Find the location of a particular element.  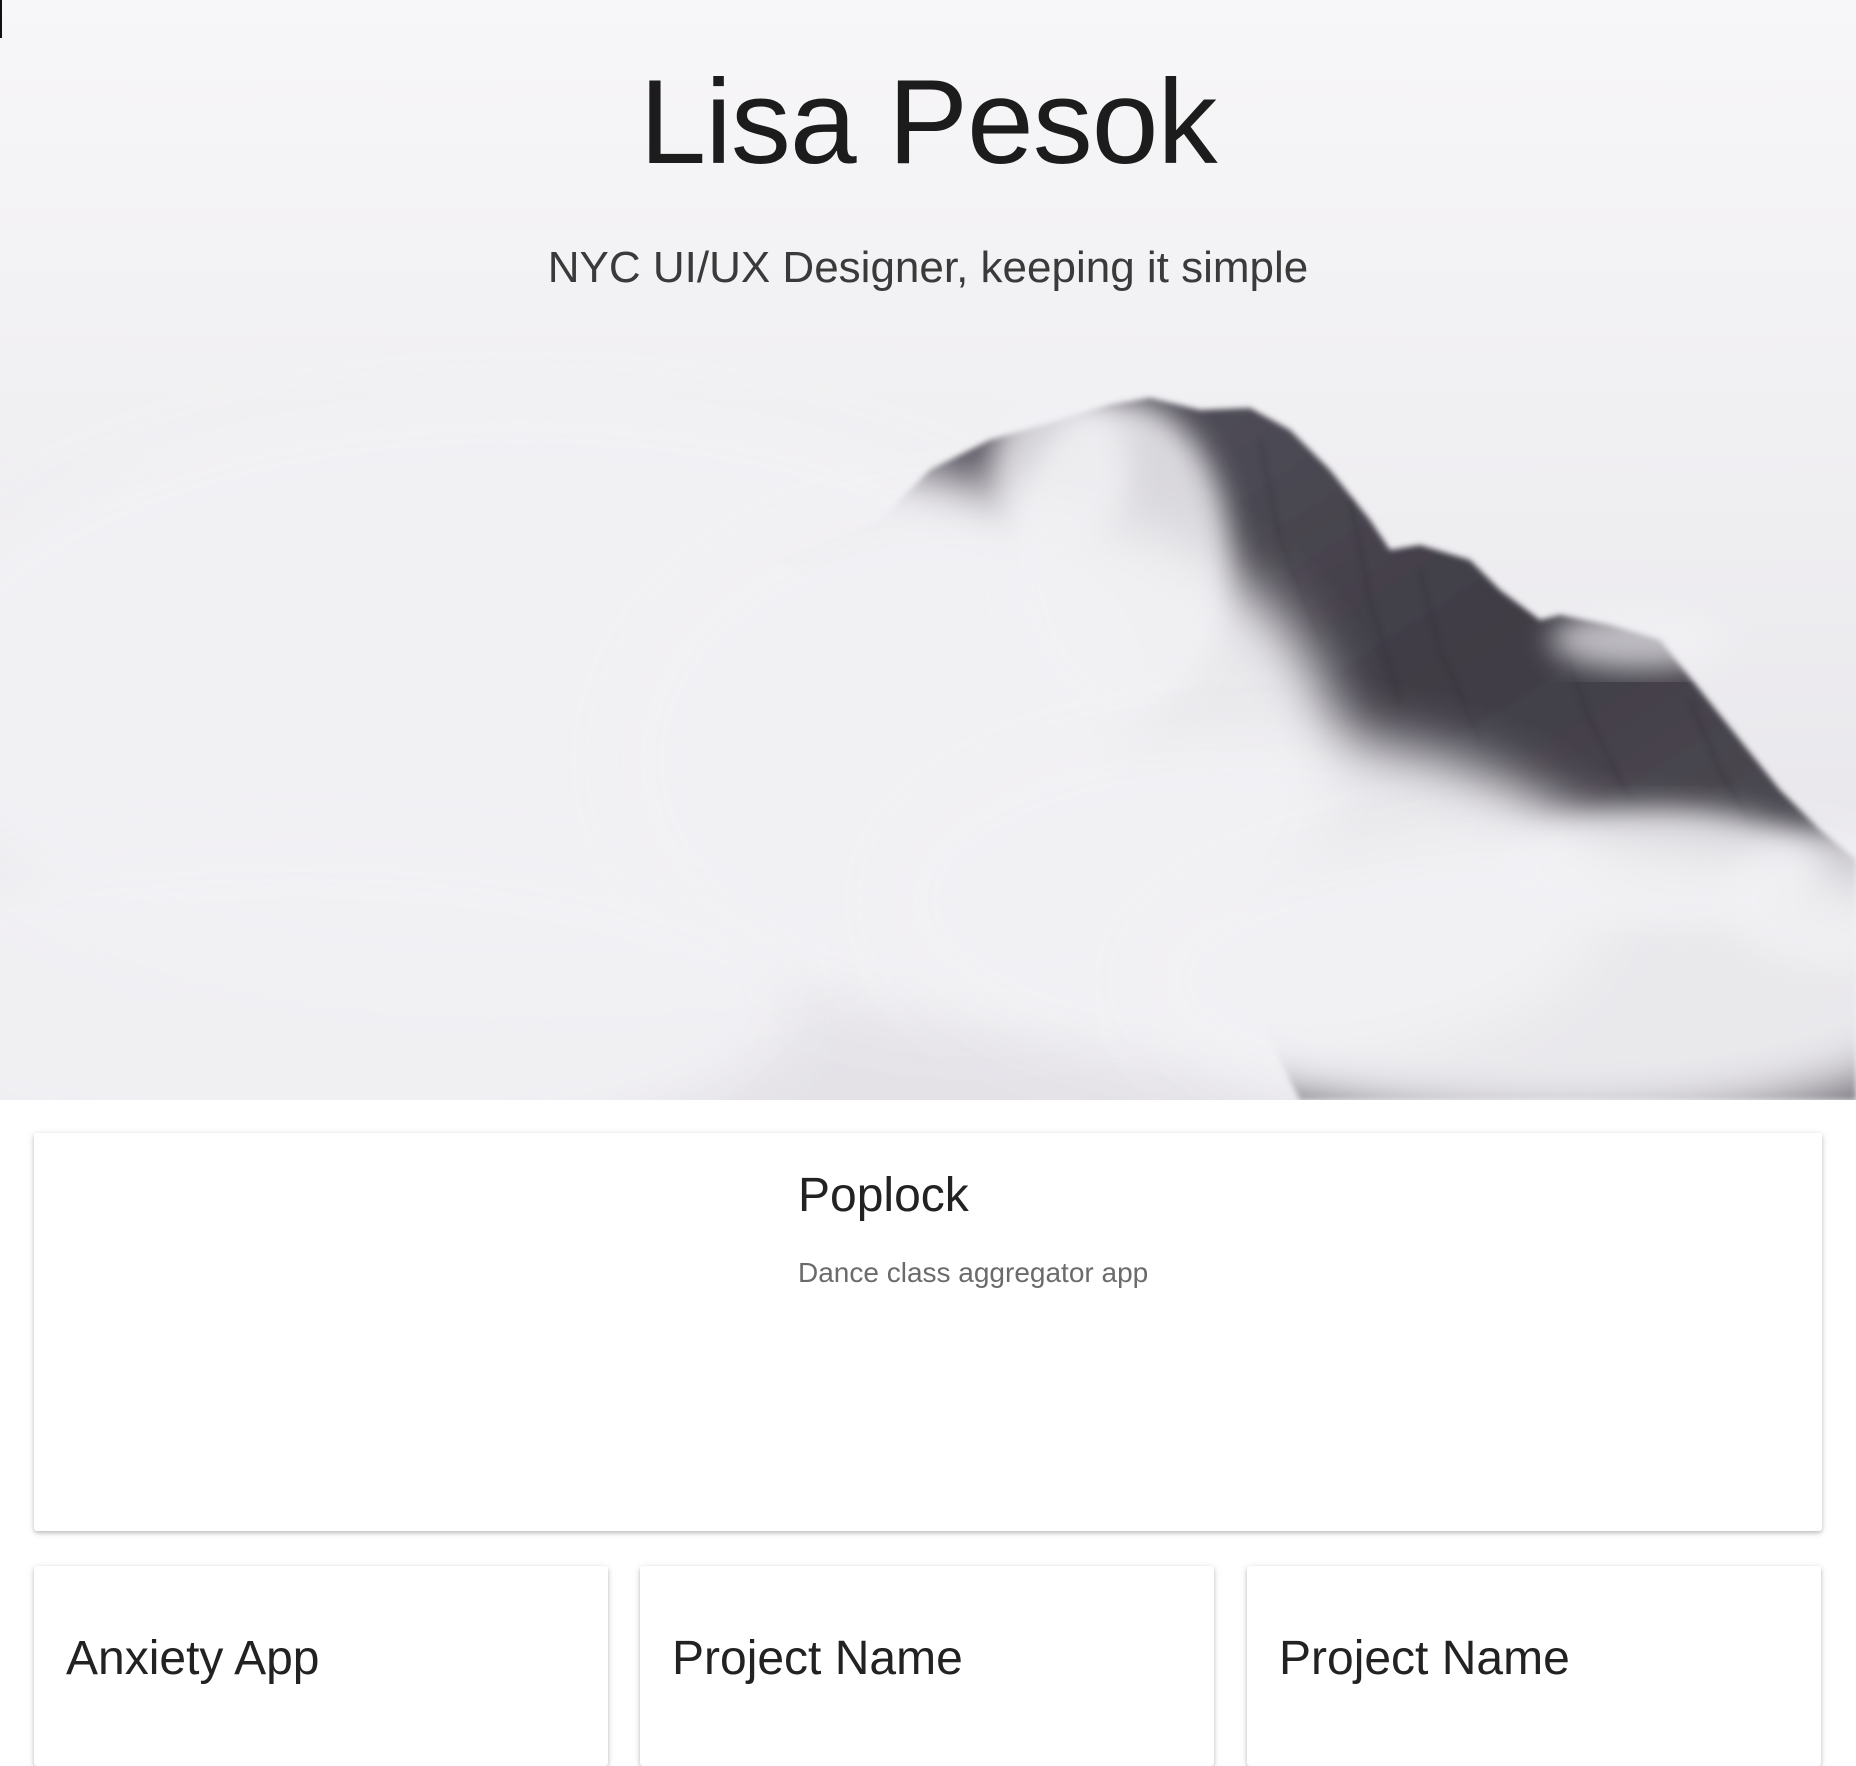

project-title: Anxiety App is located at coordinates (193, 1658).